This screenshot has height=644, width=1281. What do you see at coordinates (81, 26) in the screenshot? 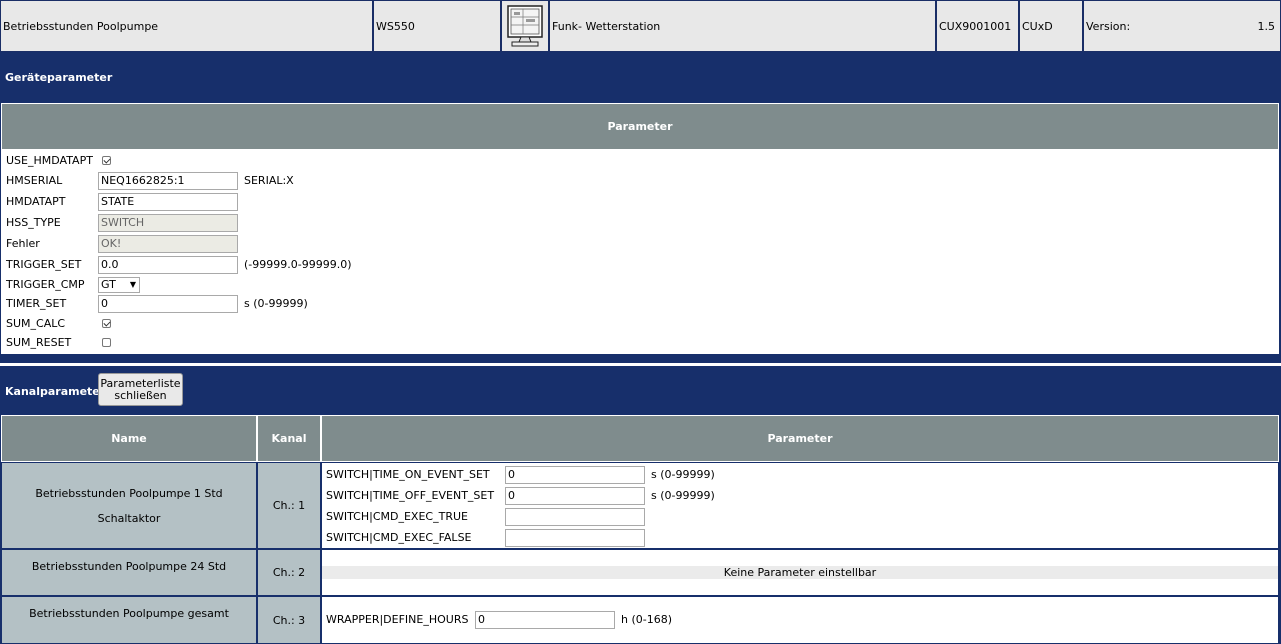
I see `device-name: Betriebsstunden Poolpumpe` at bounding box center [81, 26].